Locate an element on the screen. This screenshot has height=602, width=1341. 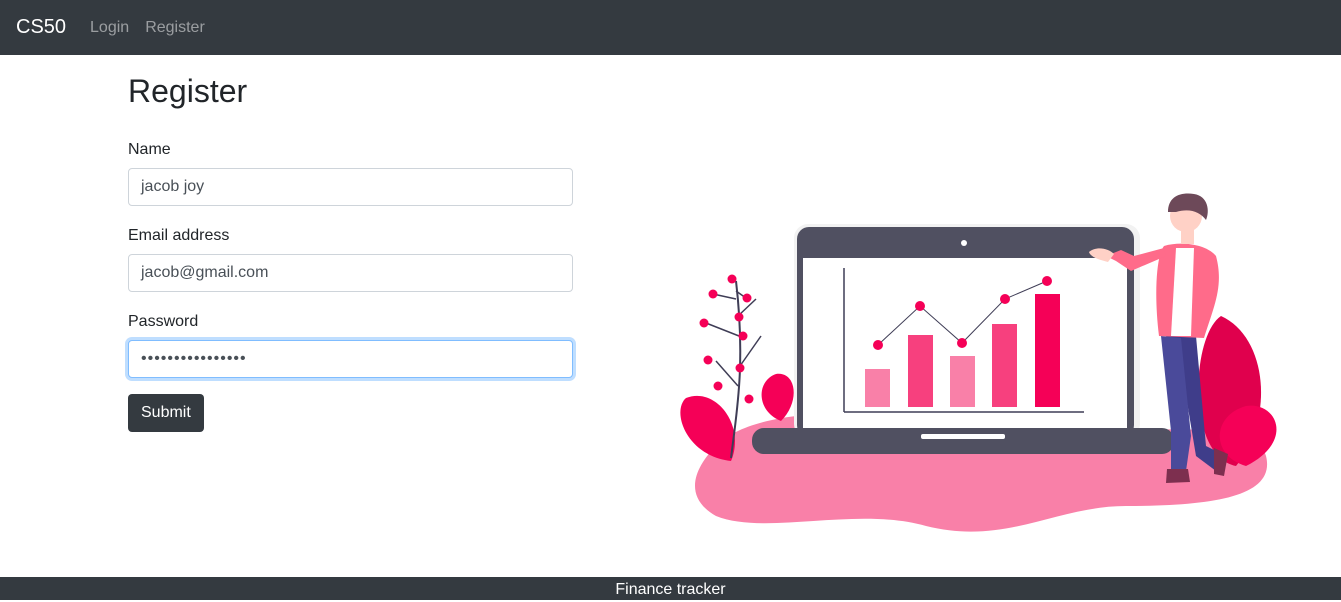
name-input: jacob joy is located at coordinates (350, 187).